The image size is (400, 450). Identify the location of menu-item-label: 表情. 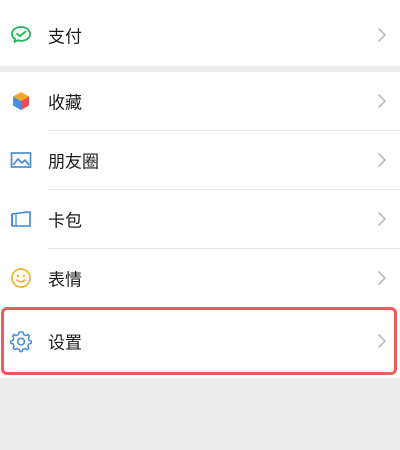
(65, 280).